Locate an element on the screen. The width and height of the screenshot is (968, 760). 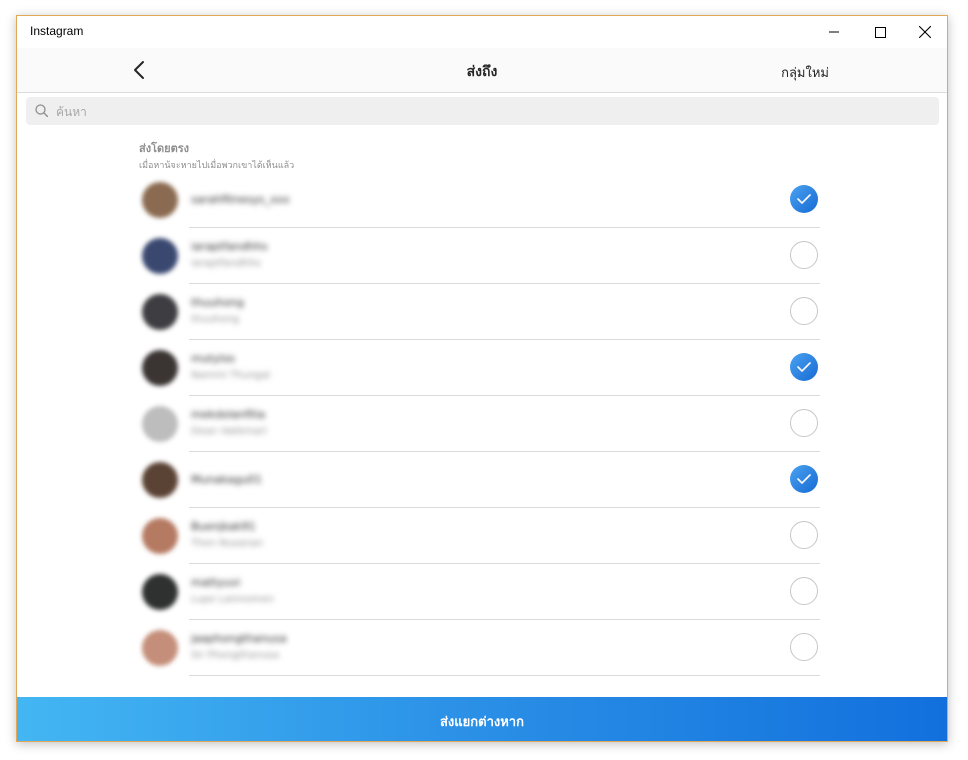
header-bar: ส่งถึง กลุ่มใหม่ is located at coordinates (482, 70).